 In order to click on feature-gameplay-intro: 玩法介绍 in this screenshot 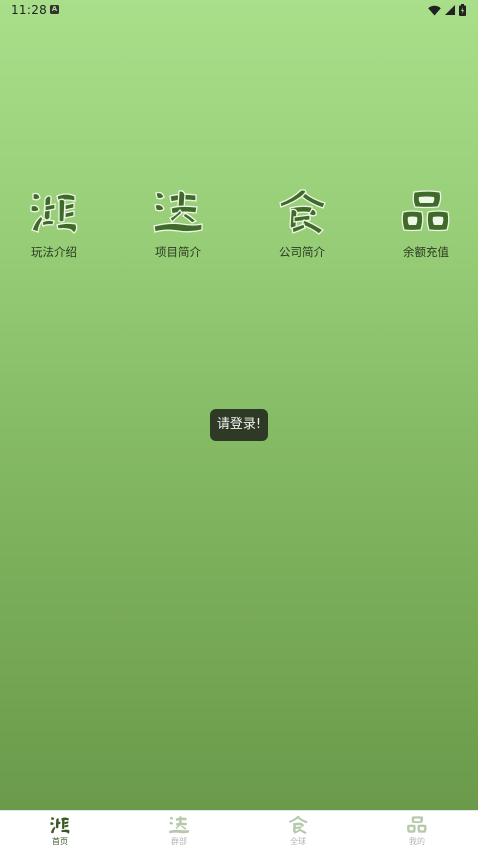, I will do `click(54, 224)`.